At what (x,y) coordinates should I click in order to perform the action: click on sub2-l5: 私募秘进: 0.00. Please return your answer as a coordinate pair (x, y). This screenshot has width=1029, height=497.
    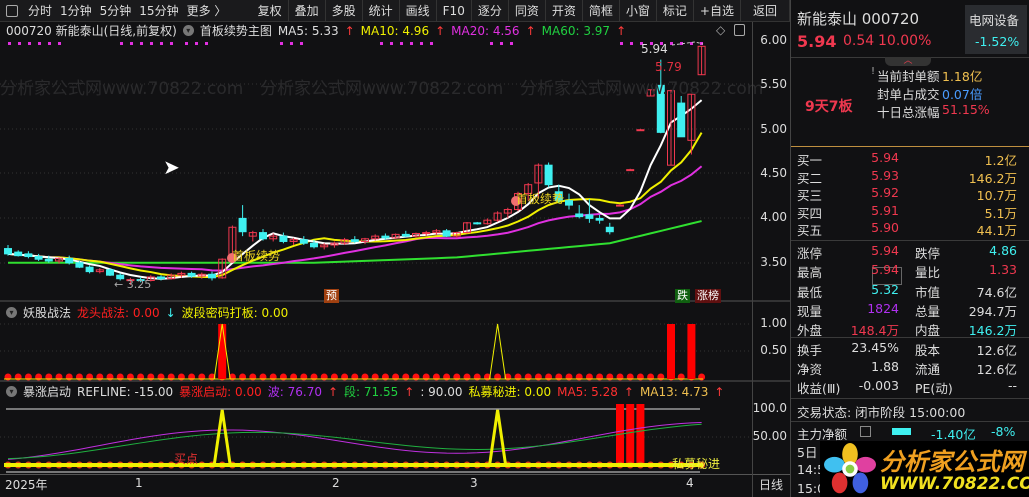
    Looking at the image, I should click on (510, 392).